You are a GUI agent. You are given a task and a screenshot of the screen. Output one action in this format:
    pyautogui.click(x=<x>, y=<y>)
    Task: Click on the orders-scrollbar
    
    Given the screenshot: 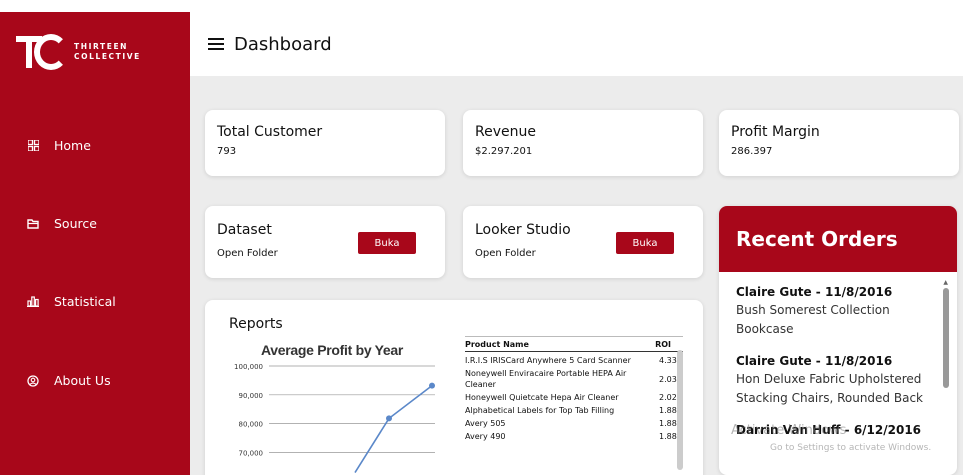 What is the action you would take?
    pyautogui.click(x=946, y=338)
    